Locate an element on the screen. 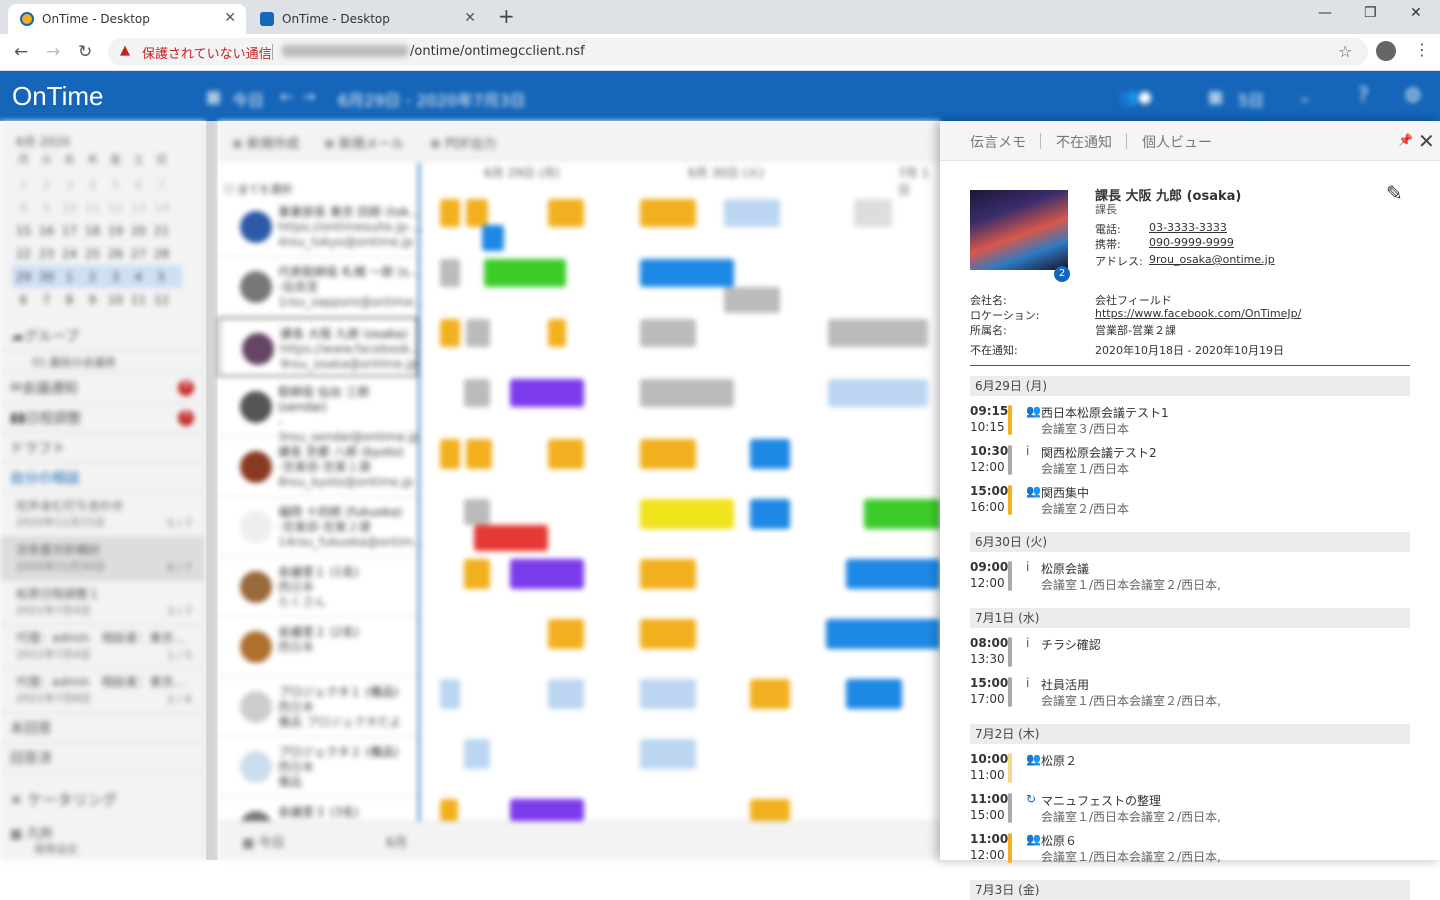  day-cell: 5 is located at coordinates (161, 277).